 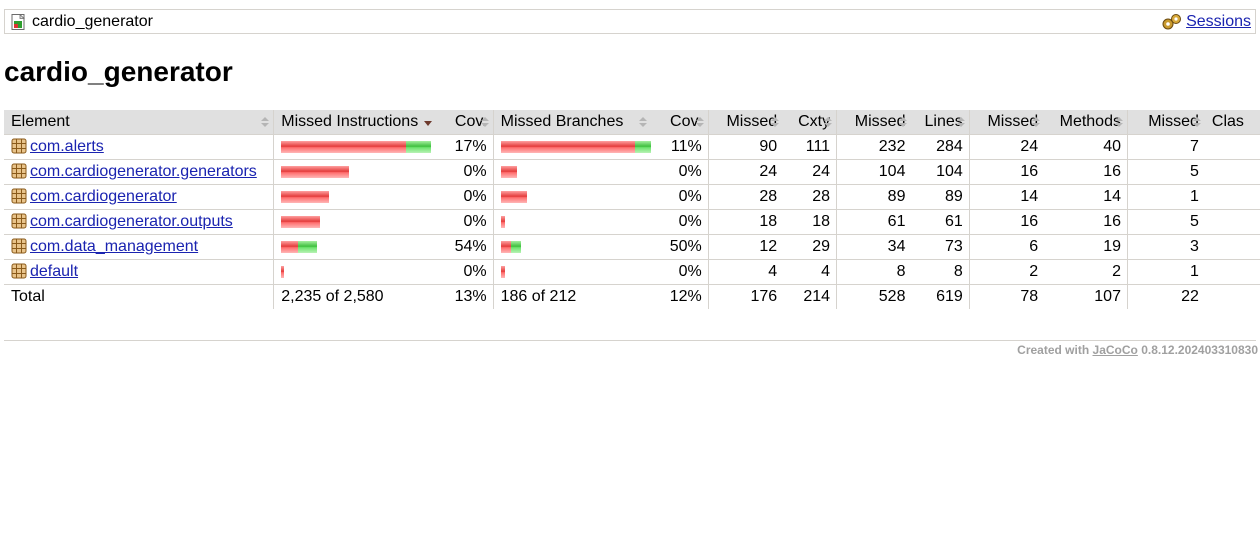 What do you see at coordinates (940, 222) in the screenshot?
I see `lines: 61` at bounding box center [940, 222].